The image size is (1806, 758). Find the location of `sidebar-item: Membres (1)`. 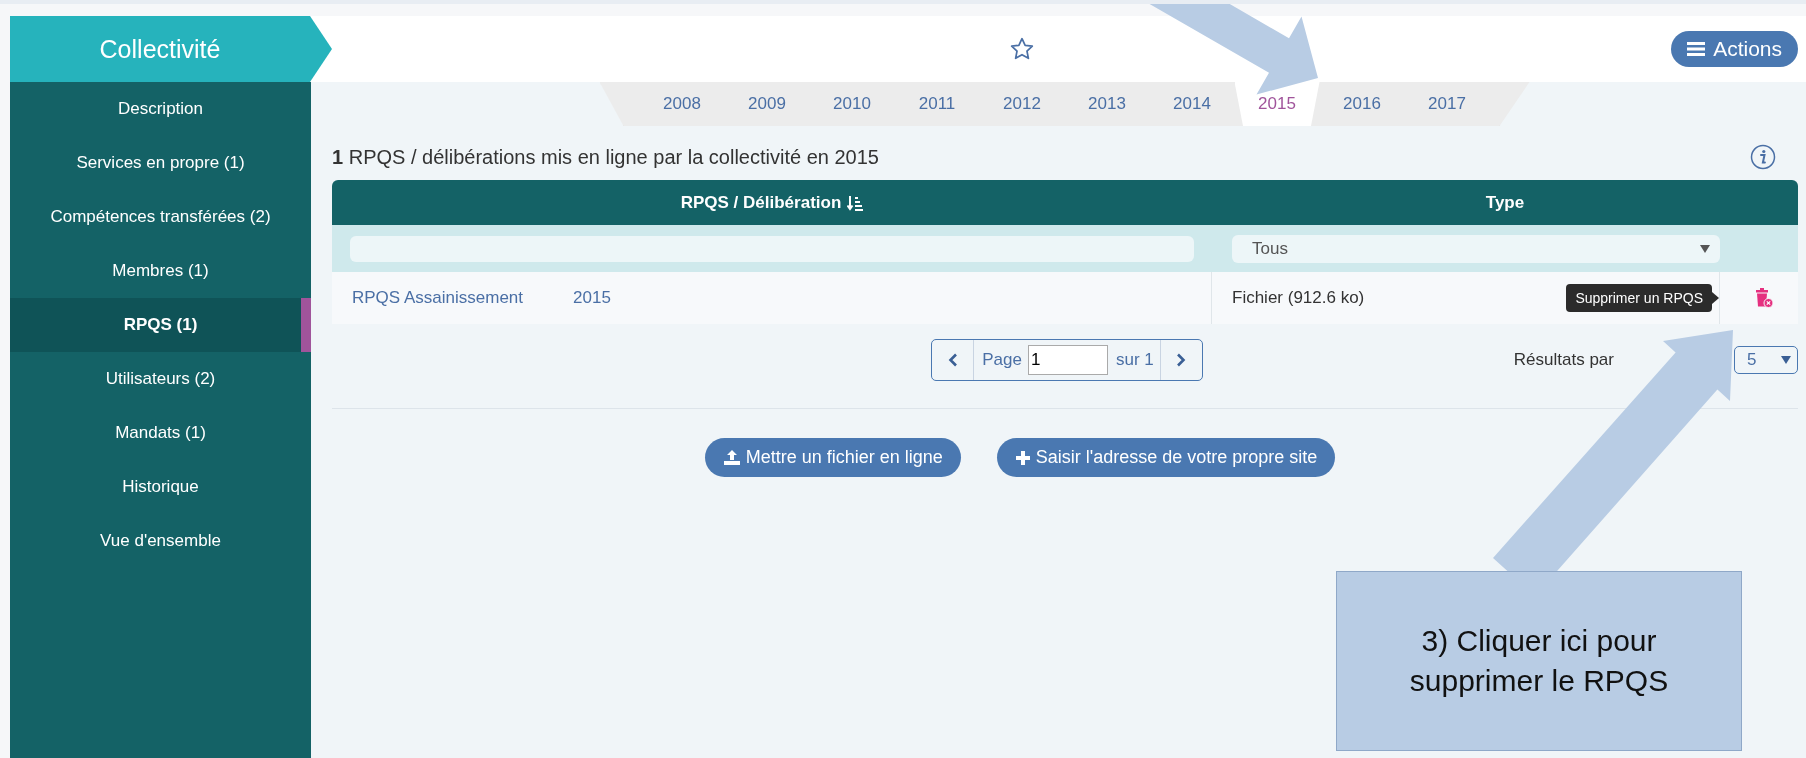

sidebar-item: Membres (1) is located at coordinates (160, 271).